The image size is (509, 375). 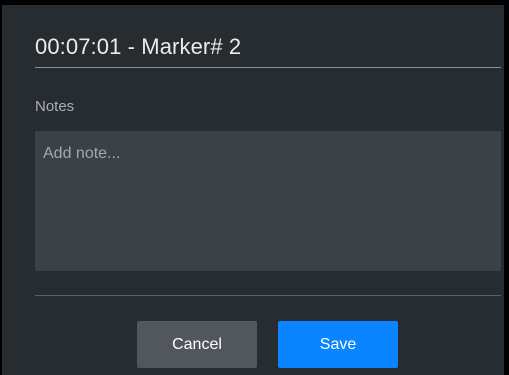 What do you see at coordinates (268, 295) in the screenshot?
I see `footer-divider` at bounding box center [268, 295].